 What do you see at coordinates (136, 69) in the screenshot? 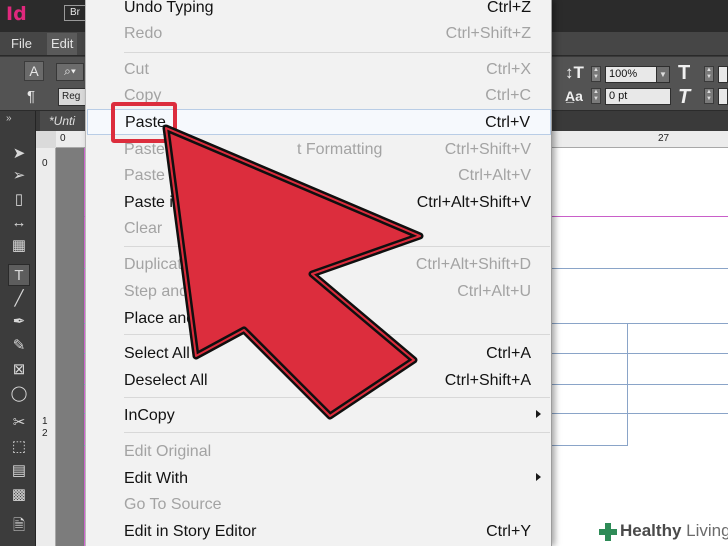
I see `menu-item-label: Cut` at bounding box center [136, 69].